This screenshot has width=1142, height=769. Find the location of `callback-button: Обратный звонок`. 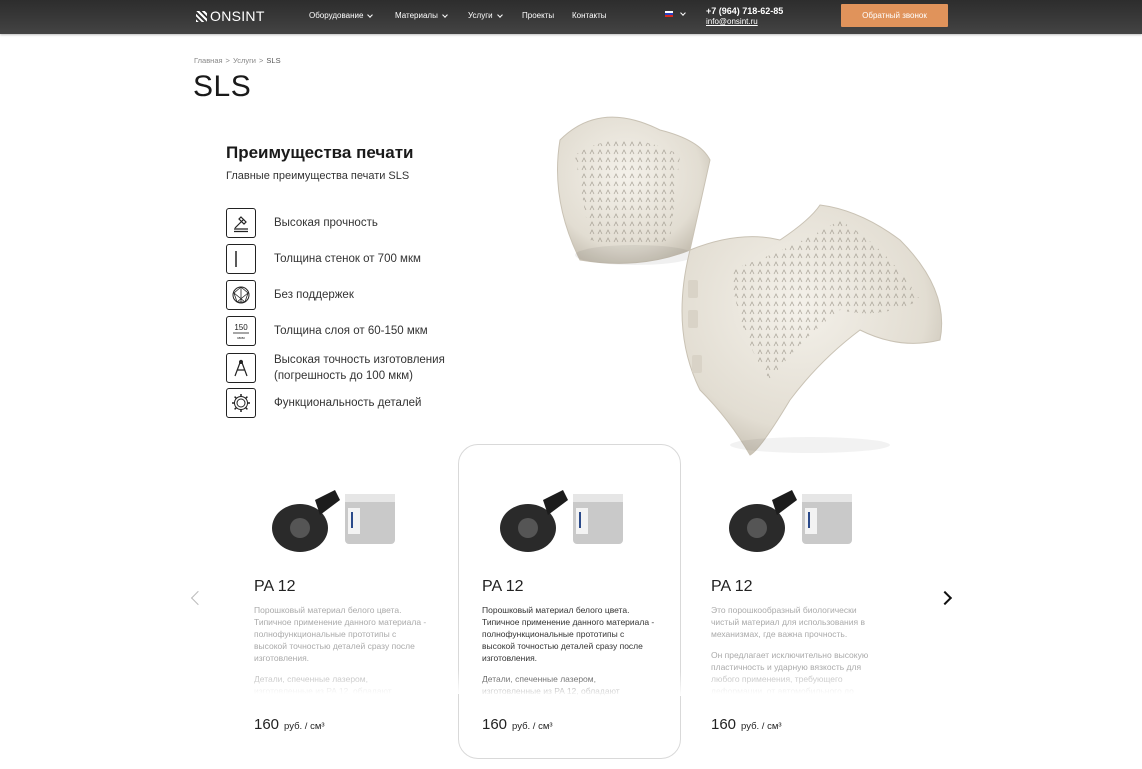

callback-button: Обратный звонок is located at coordinates (894, 15).